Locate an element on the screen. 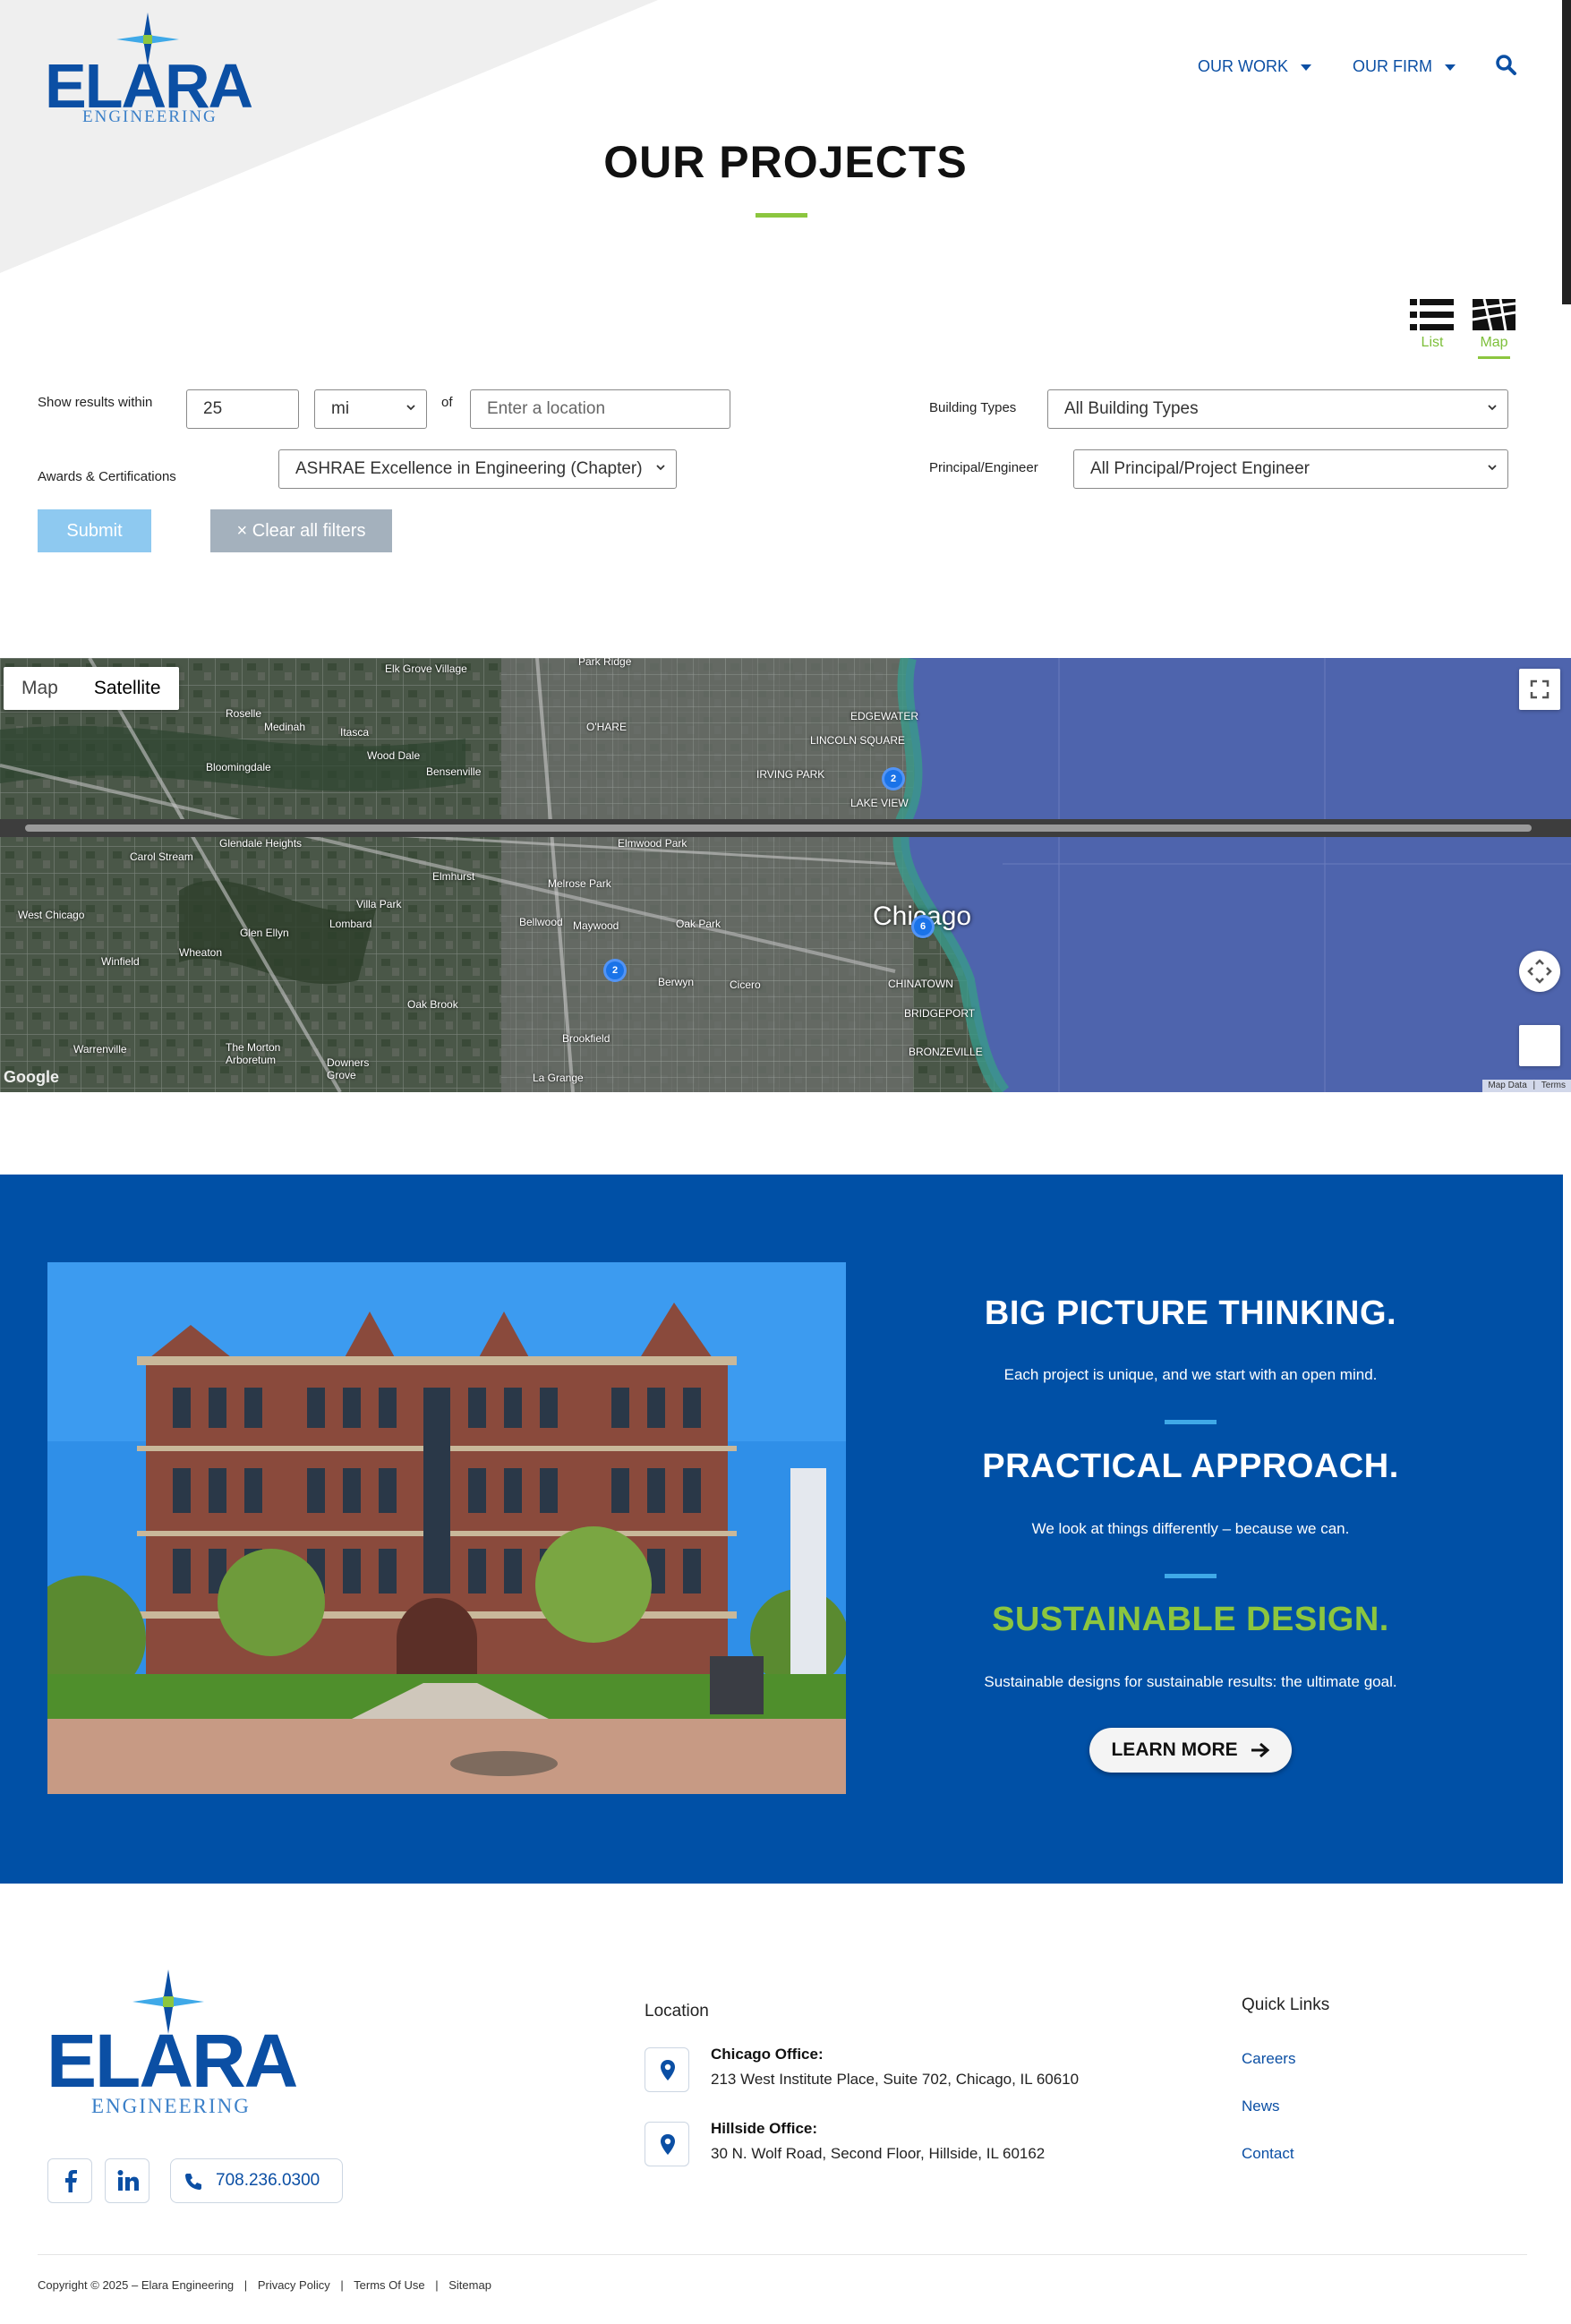  map-pin-icon is located at coordinates (668, 2070).